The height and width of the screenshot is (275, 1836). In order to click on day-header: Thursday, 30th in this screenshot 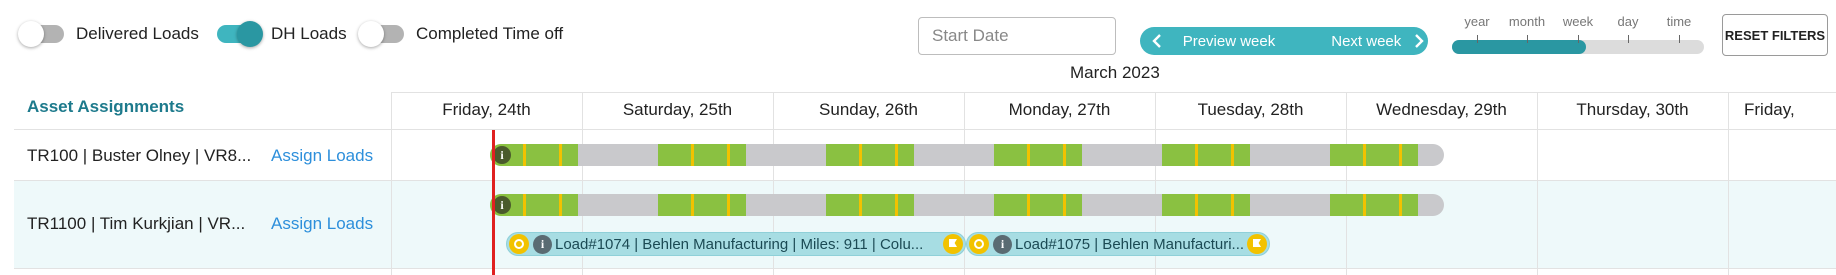, I will do `click(1632, 109)`.